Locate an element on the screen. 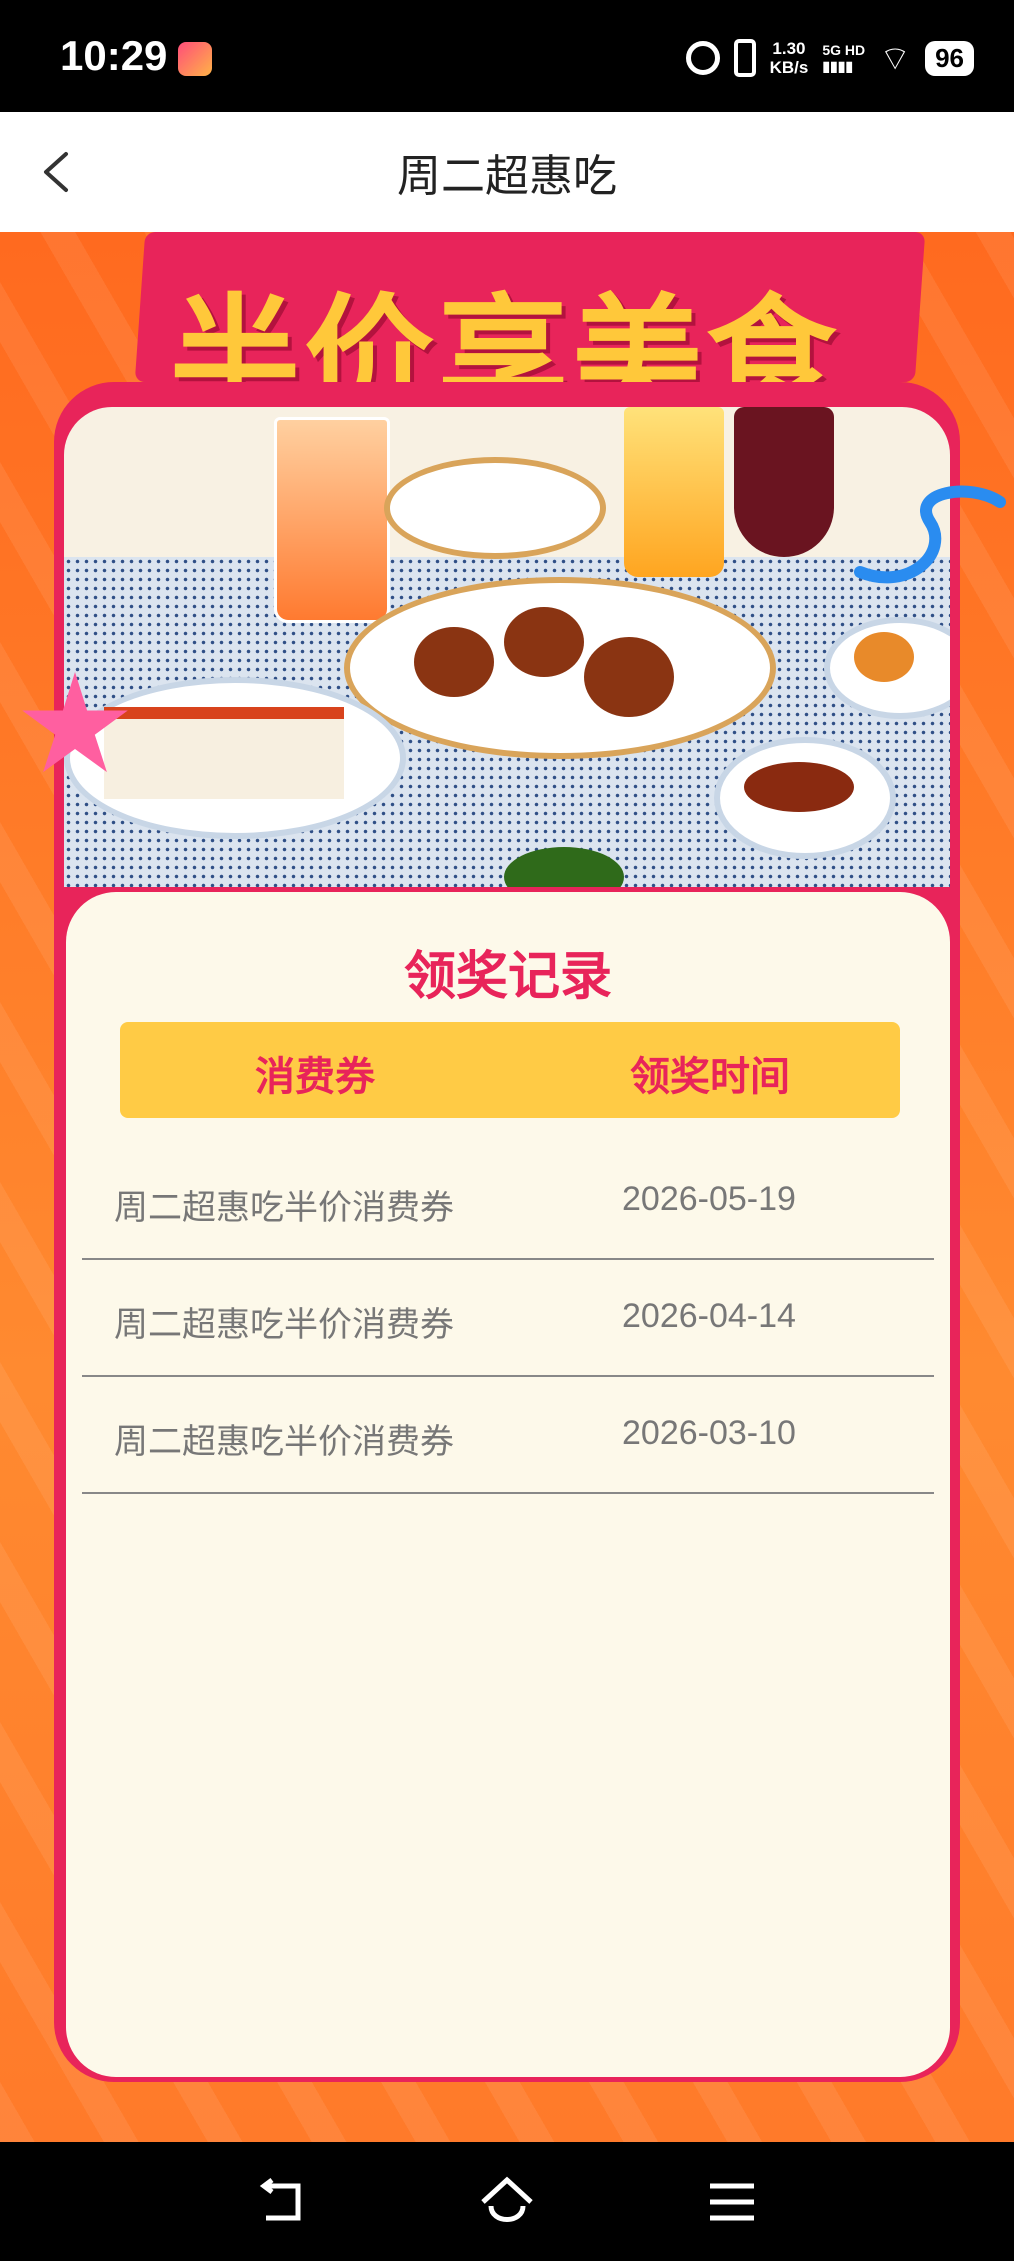 The height and width of the screenshot is (2261, 1014). network-speed: 1.30 KB/s is located at coordinates (789, 58).